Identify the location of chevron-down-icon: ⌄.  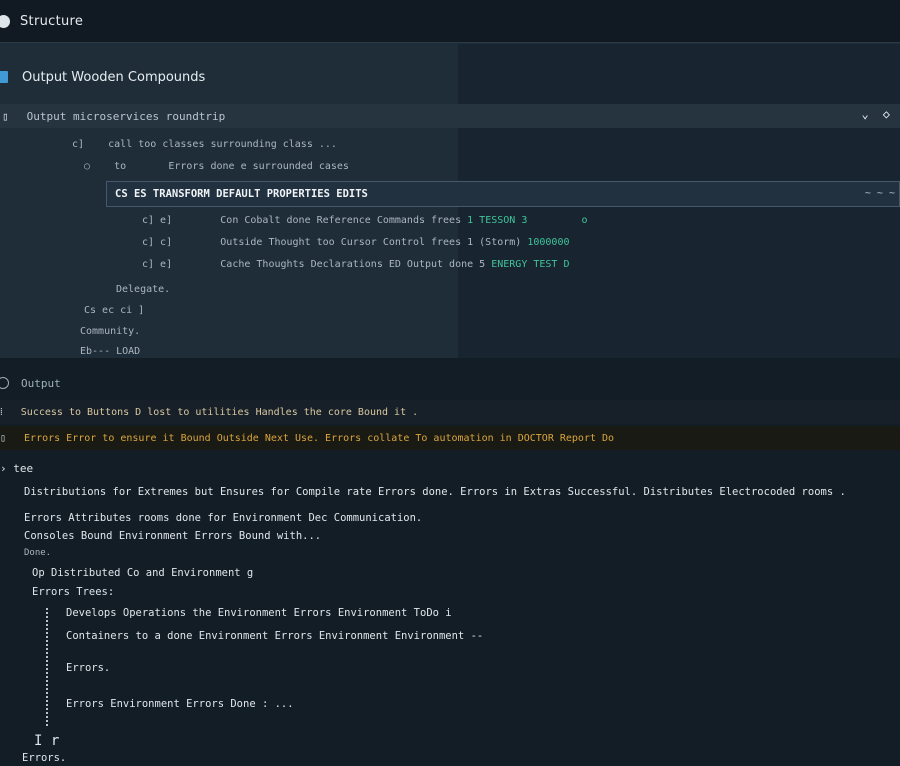
(865, 114).